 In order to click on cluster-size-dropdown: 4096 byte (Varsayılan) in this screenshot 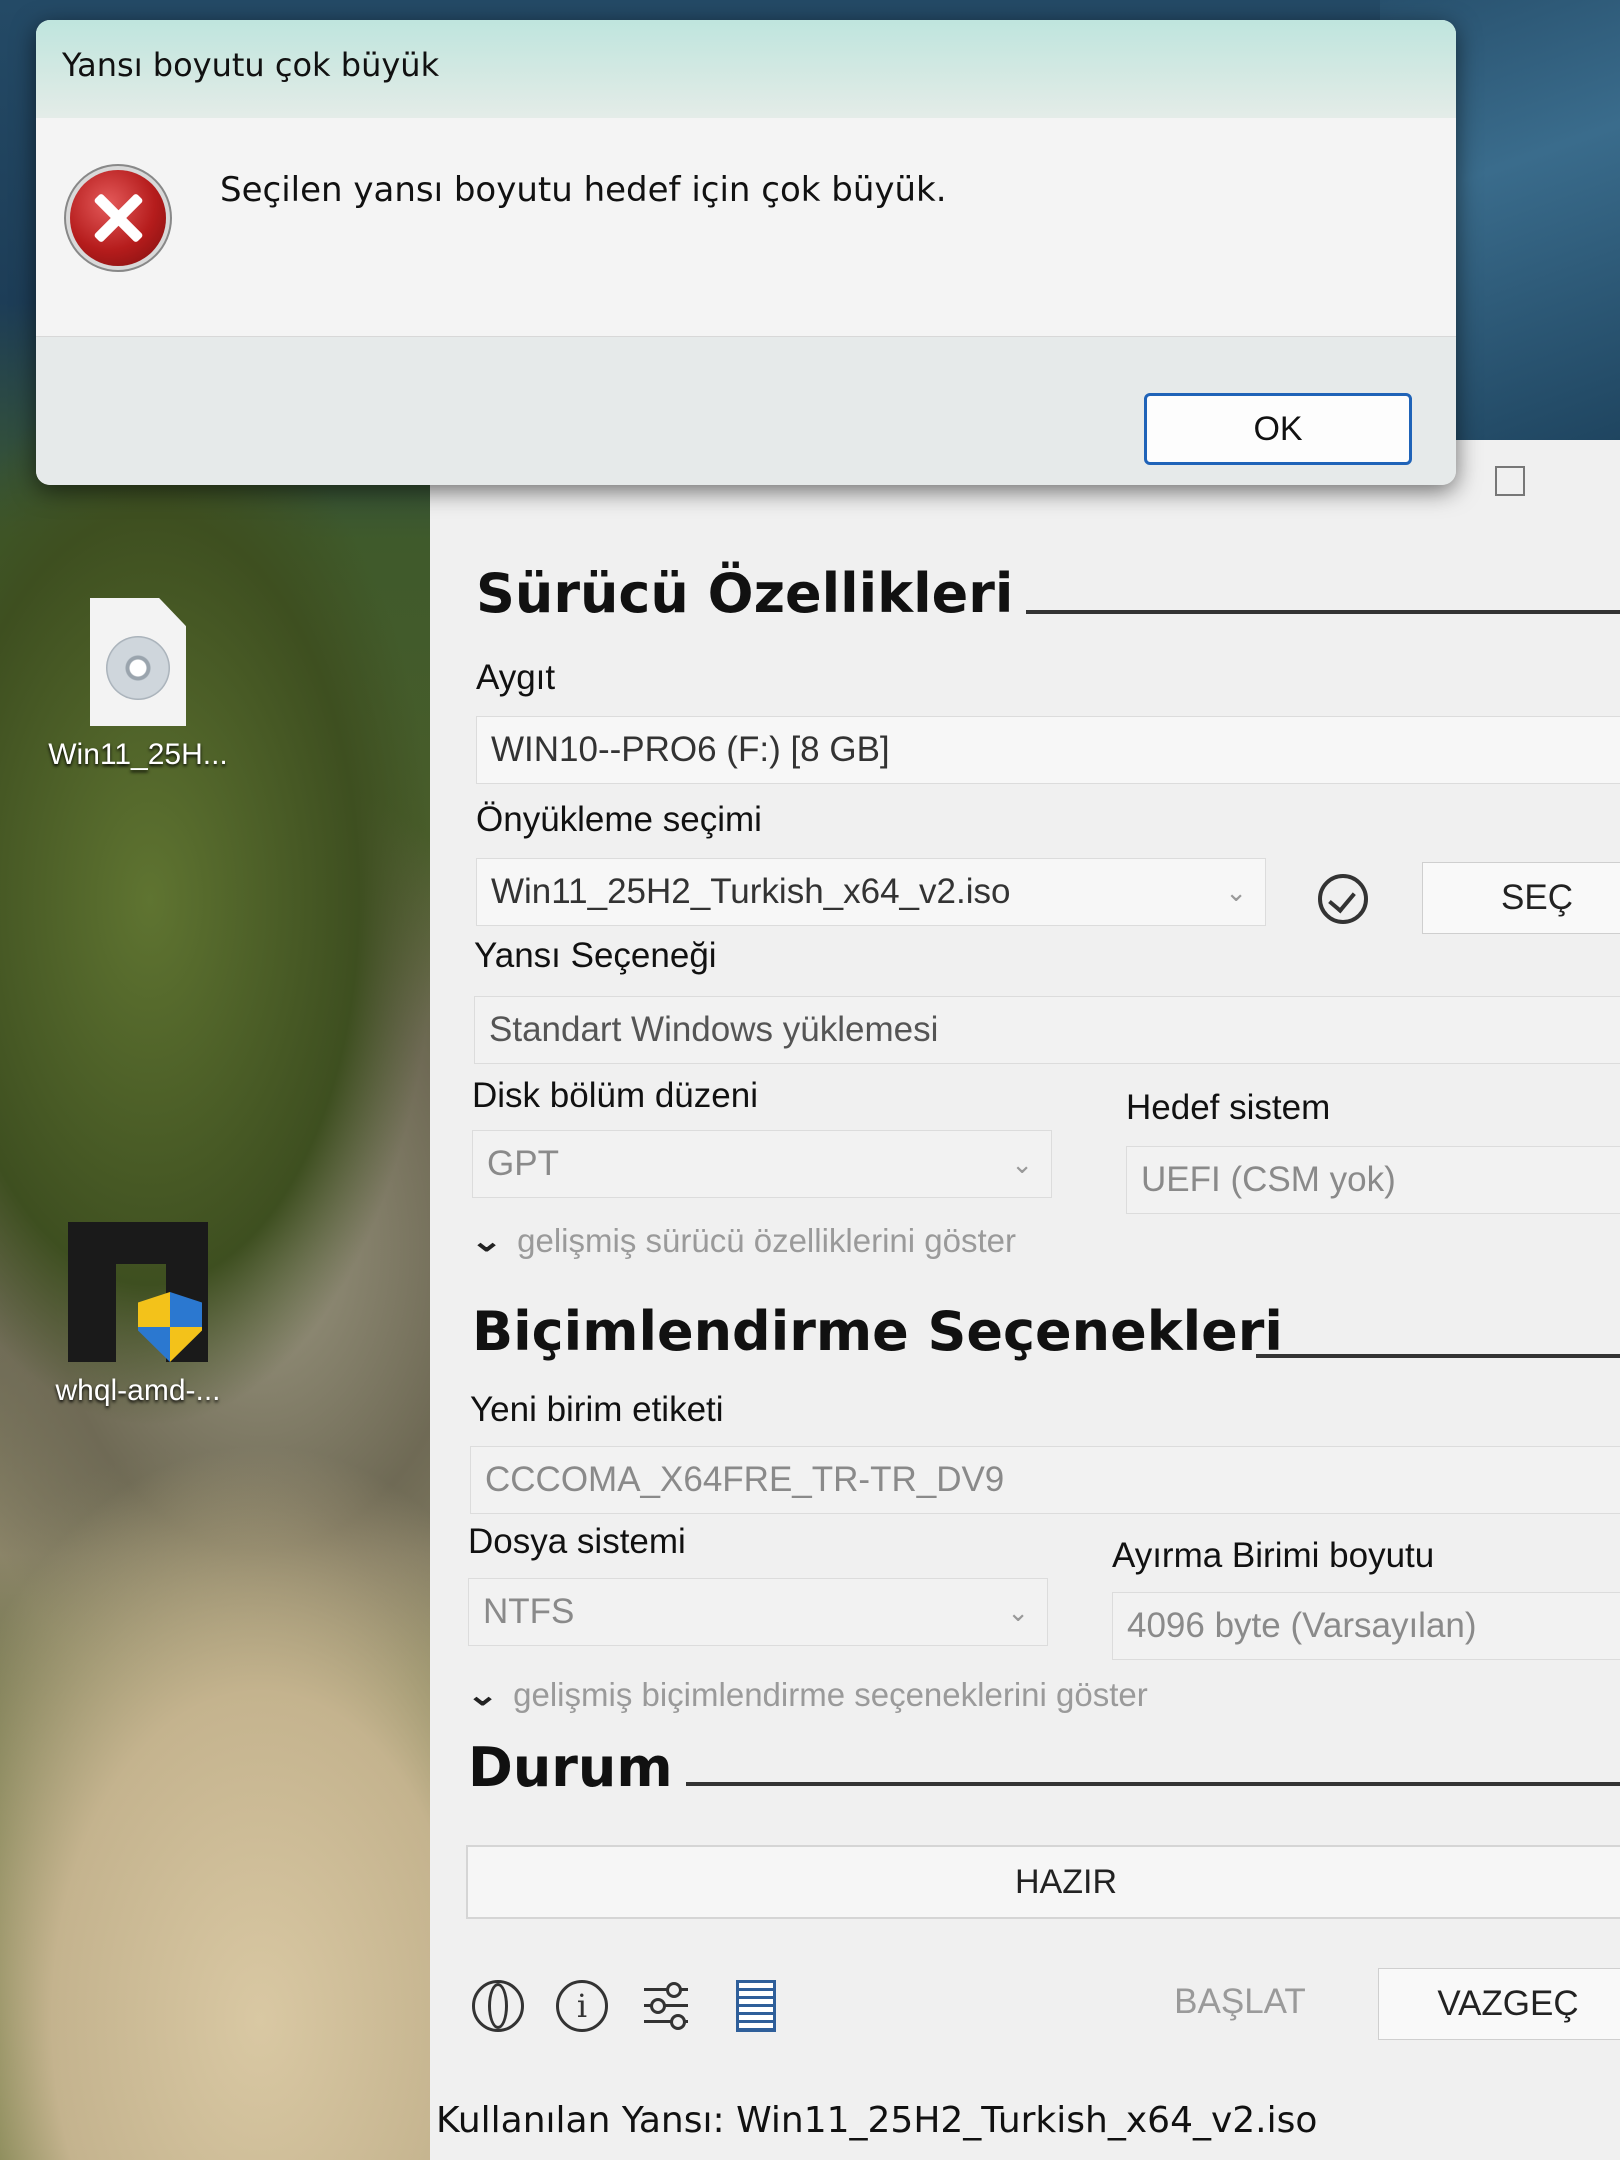, I will do `click(1366, 1626)`.